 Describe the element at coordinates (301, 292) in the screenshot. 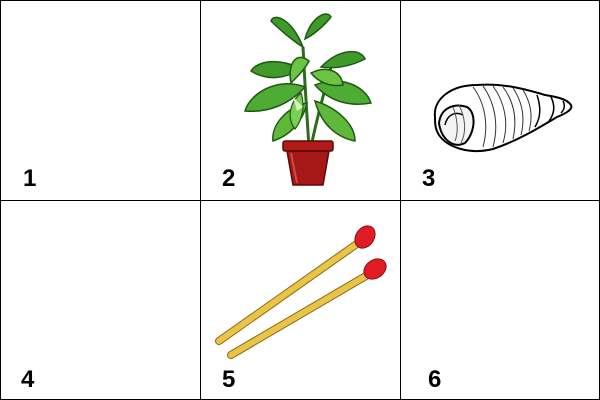

I see `matches-icon` at that location.